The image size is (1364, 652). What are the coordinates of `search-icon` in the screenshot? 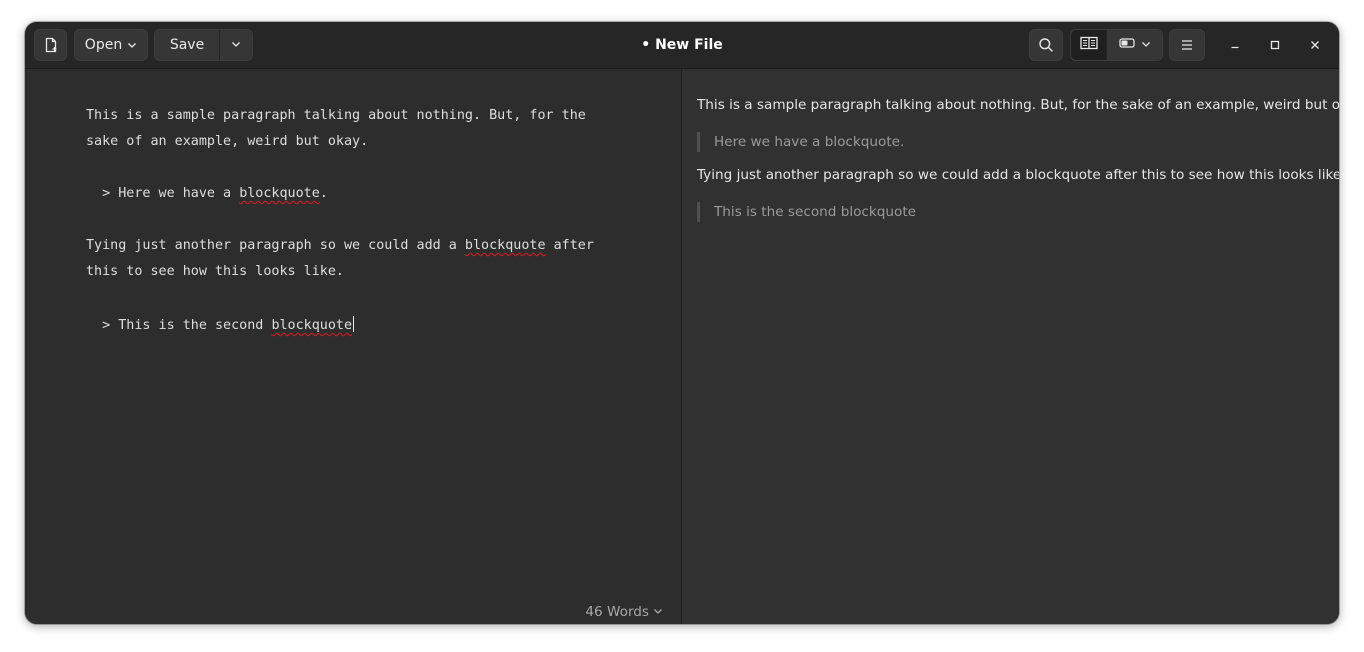 It's located at (1046, 45).